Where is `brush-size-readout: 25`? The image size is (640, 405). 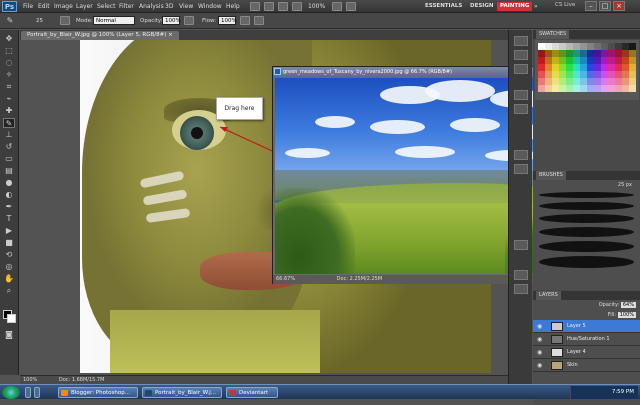
brush-size-readout: 25 is located at coordinates (39, 21).